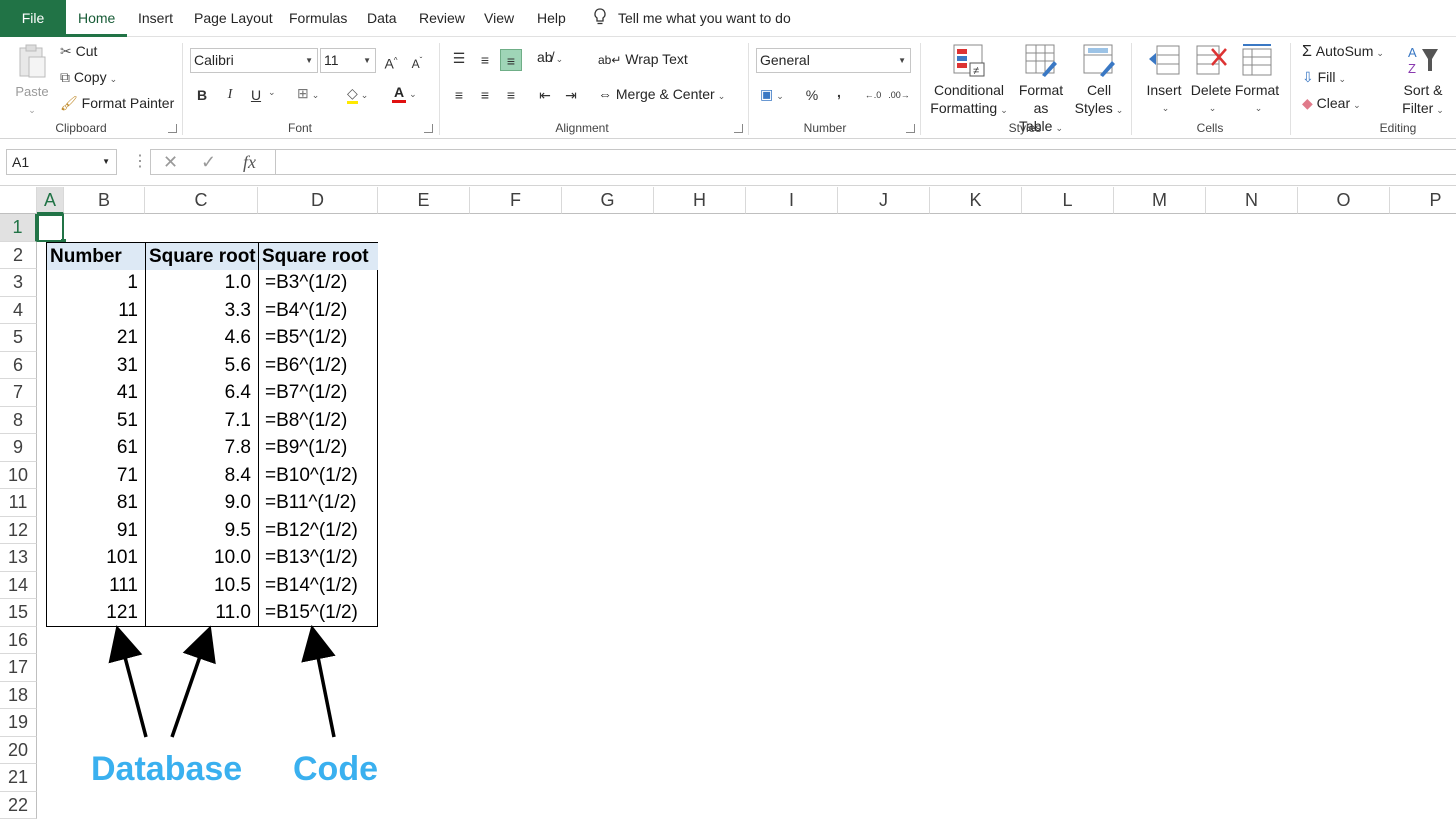 The height and width of the screenshot is (819, 1456). Describe the element at coordinates (884, 200) in the screenshot. I see `column-header-j: J` at that location.